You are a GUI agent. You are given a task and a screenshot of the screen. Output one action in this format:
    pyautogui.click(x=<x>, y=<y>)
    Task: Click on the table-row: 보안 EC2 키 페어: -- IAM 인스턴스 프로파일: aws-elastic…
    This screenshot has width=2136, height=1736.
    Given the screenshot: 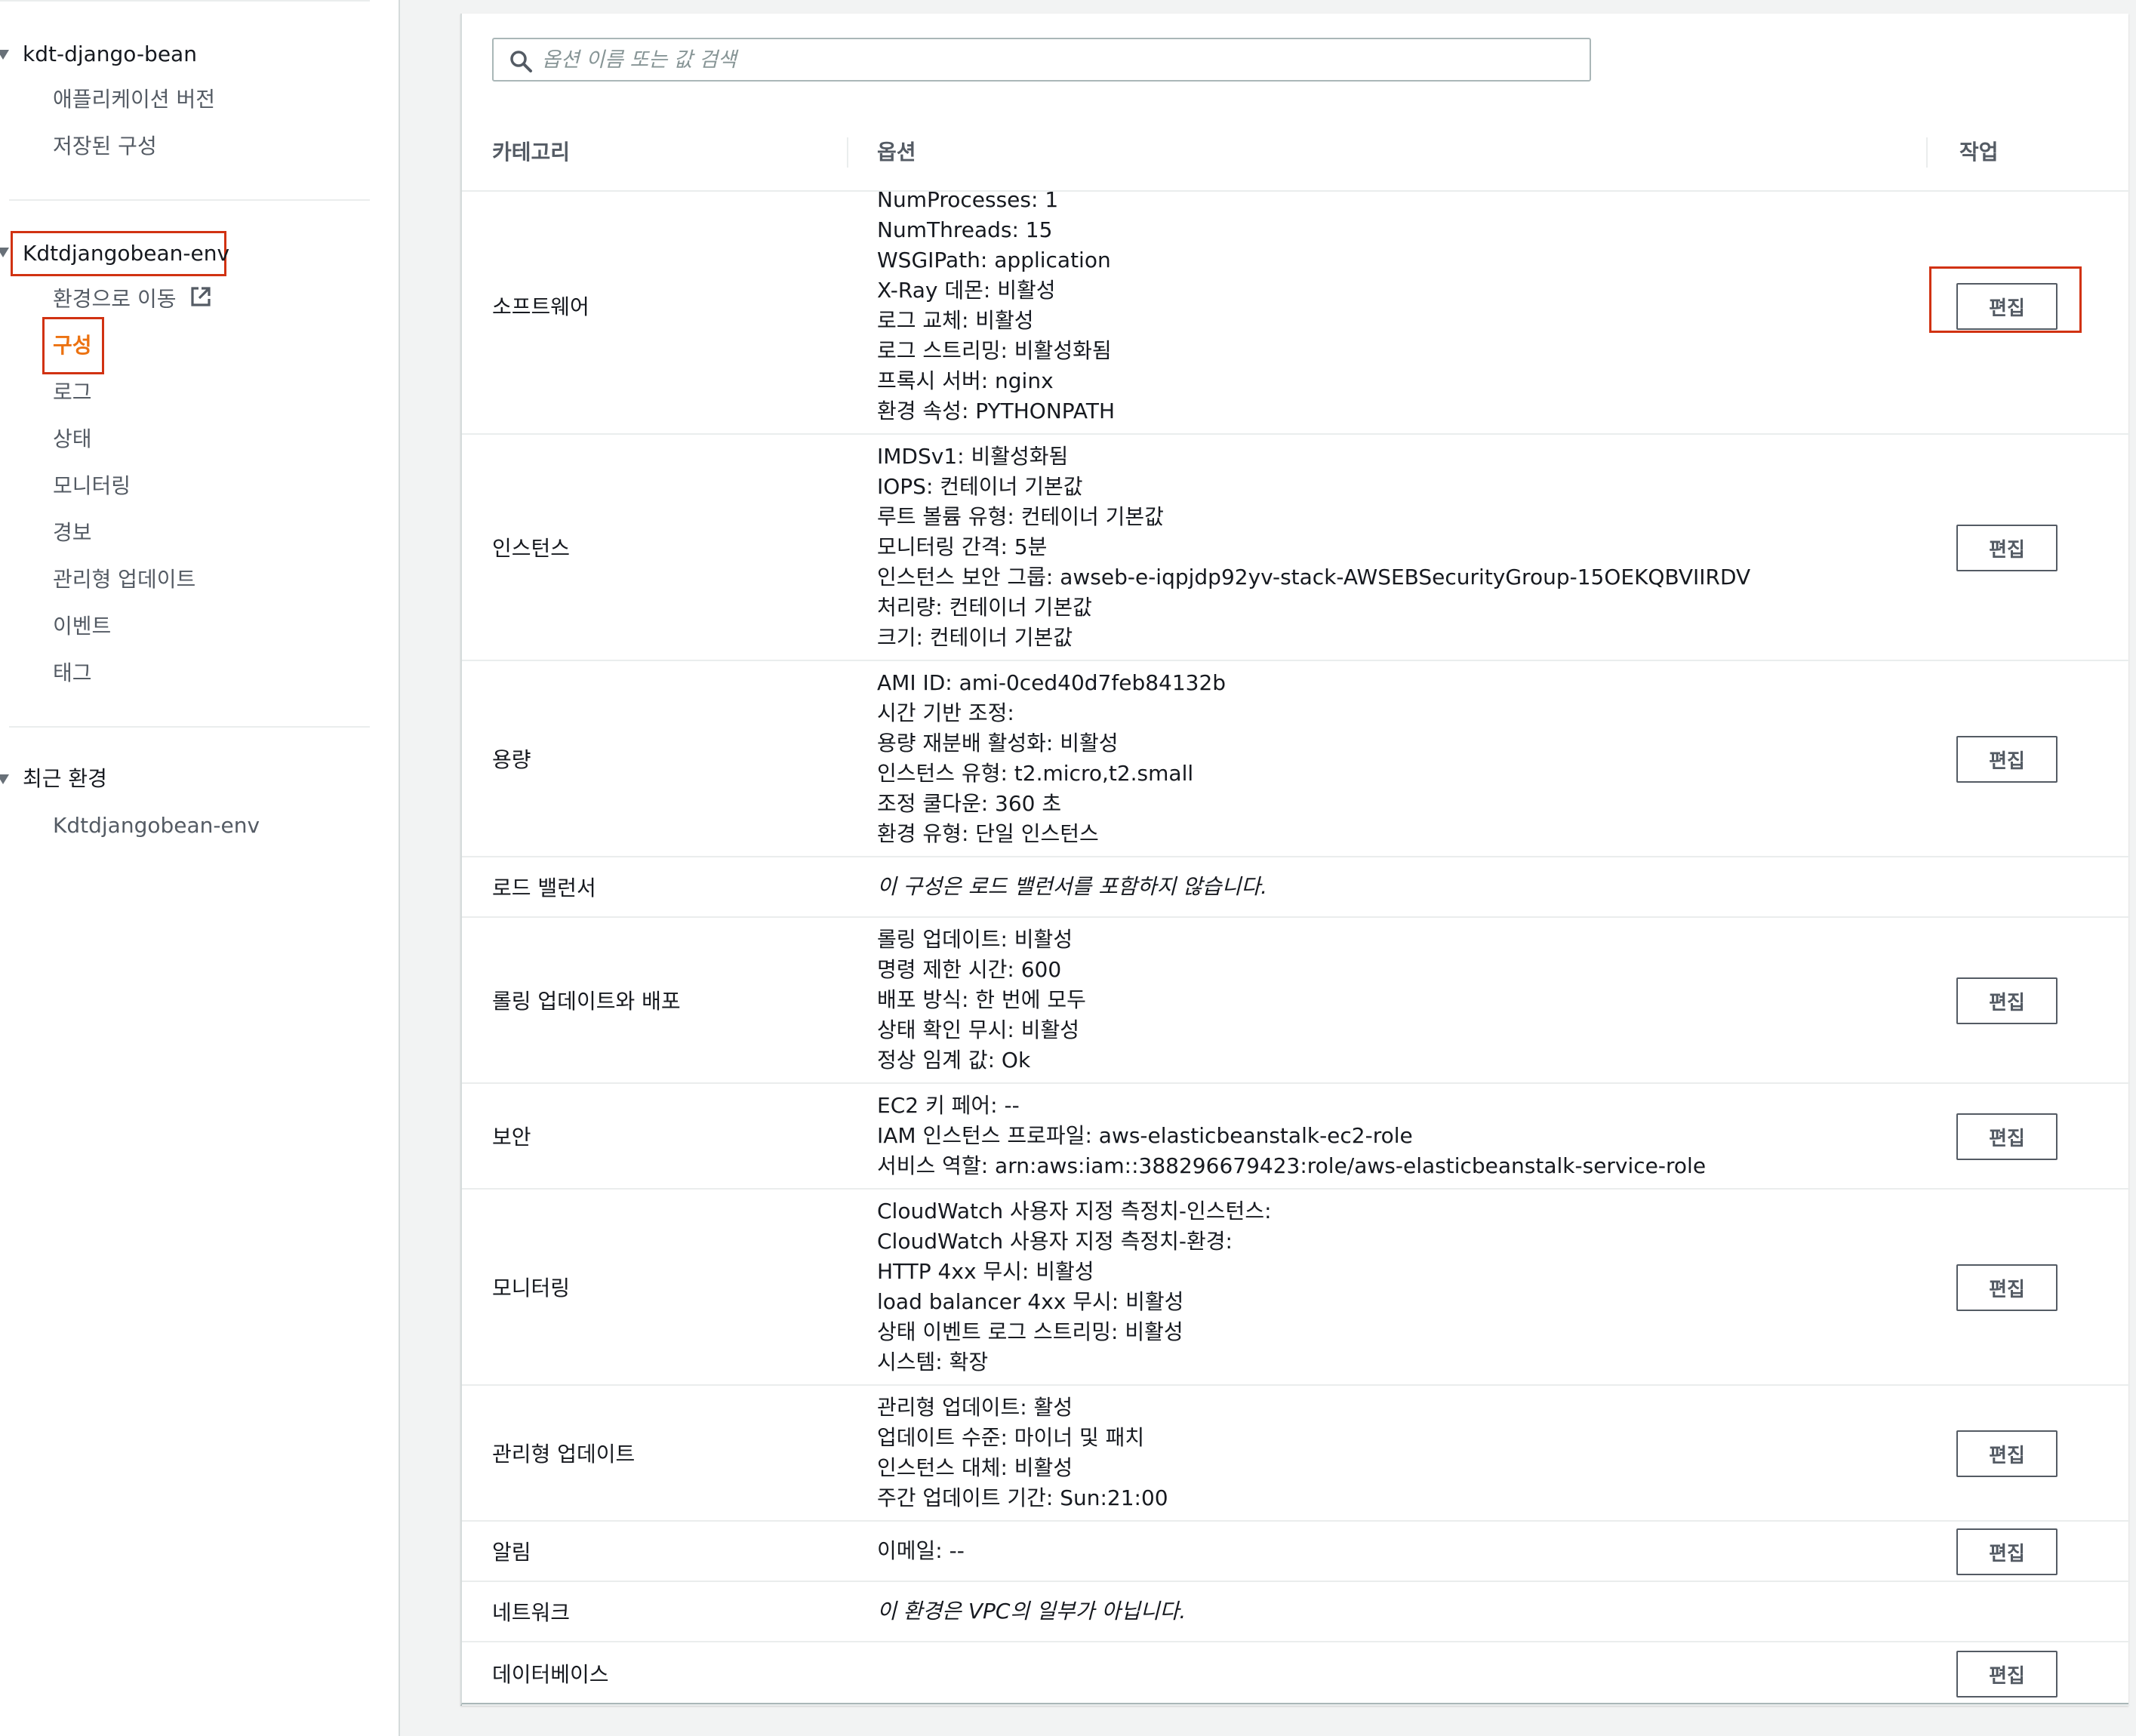 What is the action you would take?
    pyautogui.click(x=1296, y=1137)
    